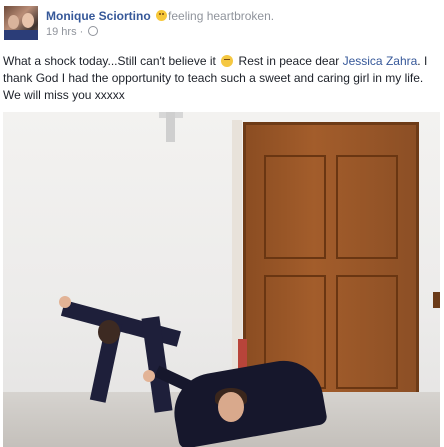 The image size is (444, 447). What do you see at coordinates (61, 32) in the screenshot?
I see `timestamp-link: 19 hrs` at bounding box center [61, 32].